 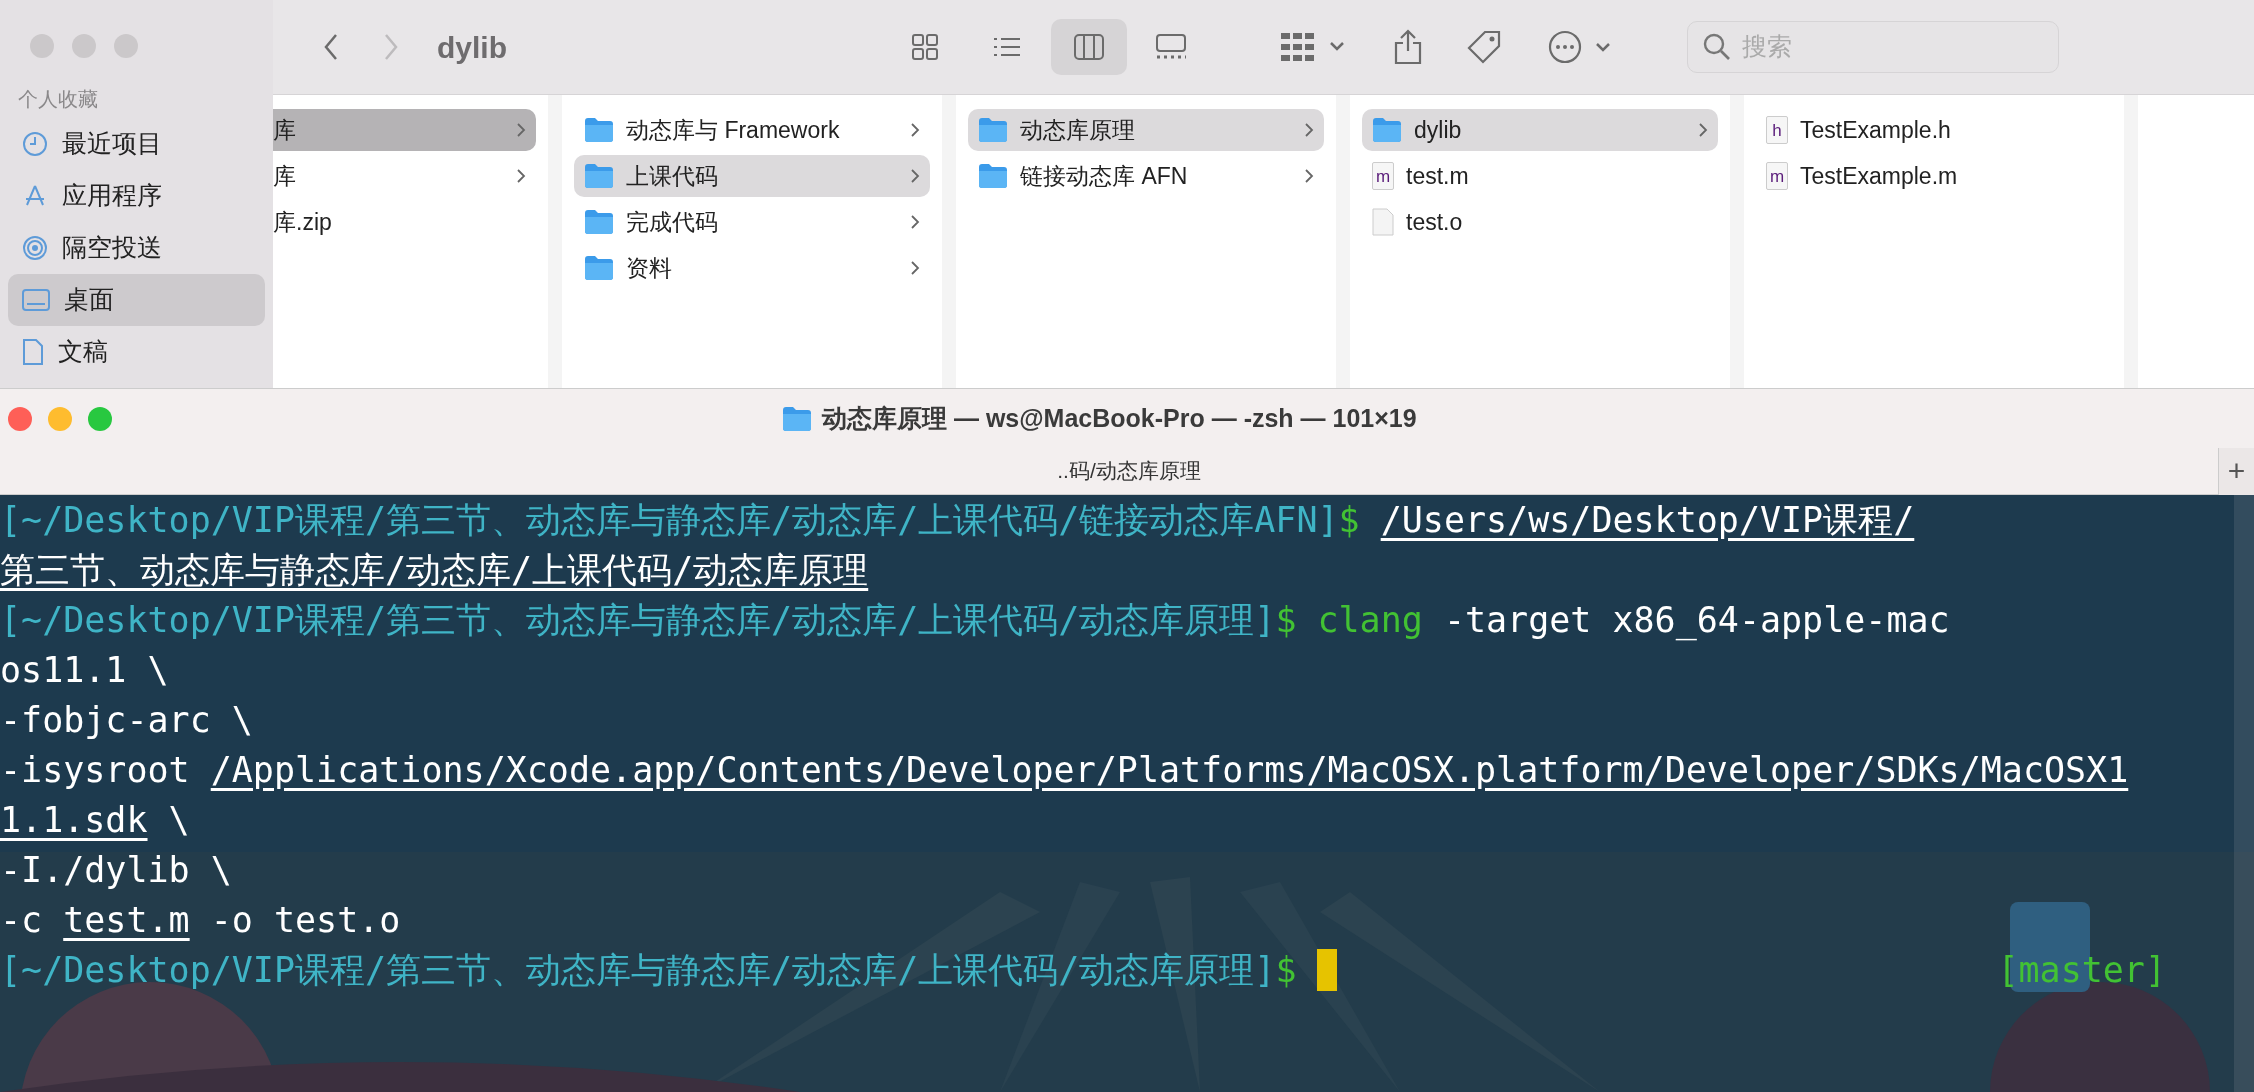 What do you see at coordinates (35, 144) in the screenshot?
I see `clock-icon` at bounding box center [35, 144].